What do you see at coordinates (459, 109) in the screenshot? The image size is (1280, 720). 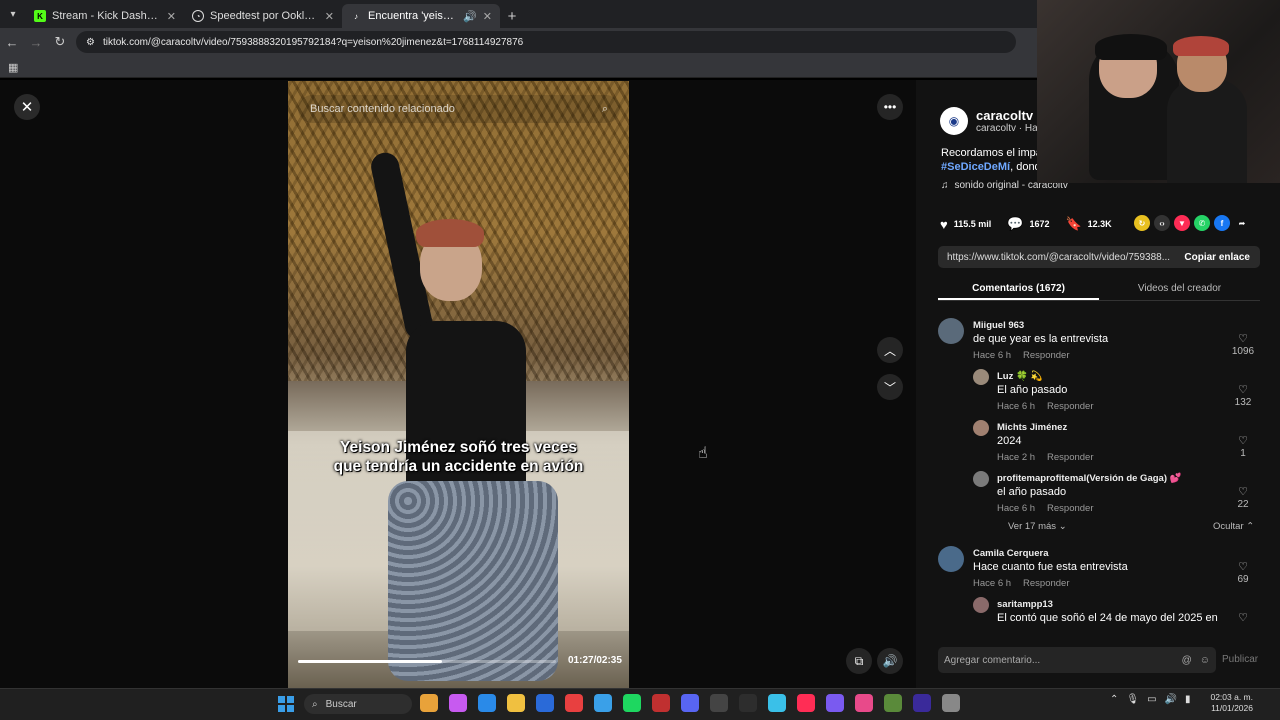 I see `related-search-input: Buscar contenido relacionado ⌕` at bounding box center [459, 109].